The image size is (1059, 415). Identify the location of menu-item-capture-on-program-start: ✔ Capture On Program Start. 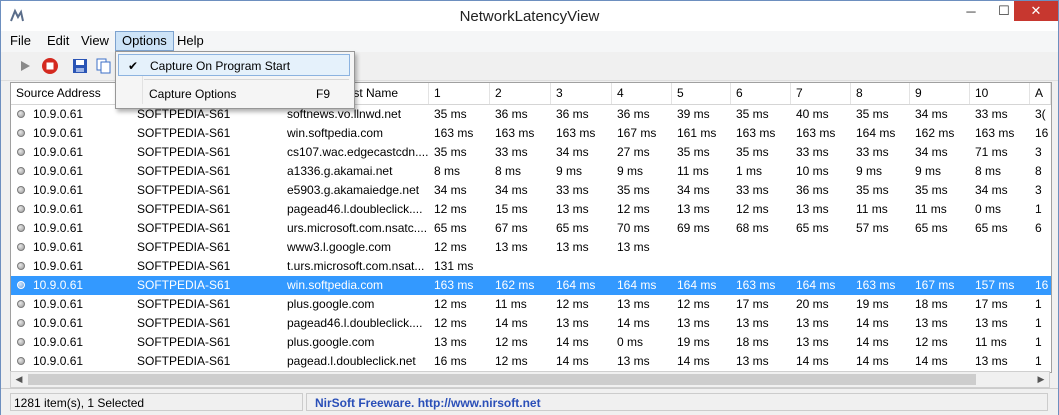
(234, 65).